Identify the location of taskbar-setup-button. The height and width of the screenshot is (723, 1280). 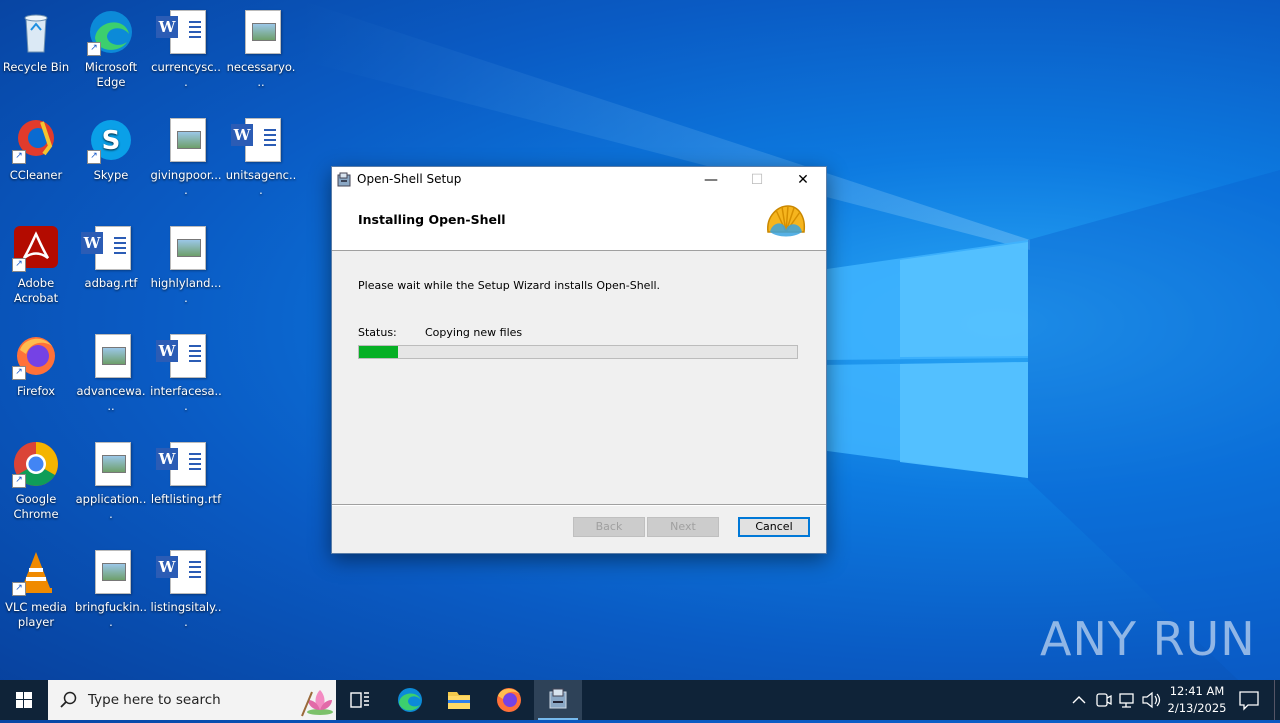
(558, 700).